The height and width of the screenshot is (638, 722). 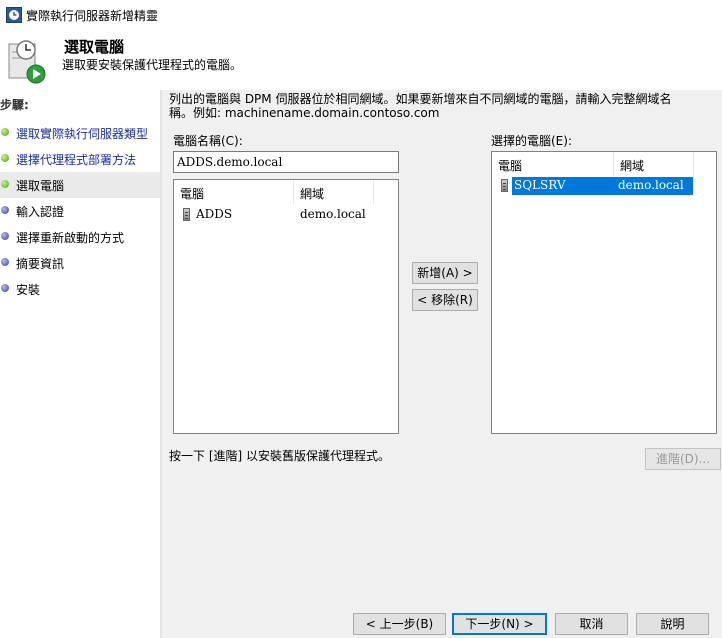 I want to click on step-label: 選取電腦, so click(x=40, y=186).